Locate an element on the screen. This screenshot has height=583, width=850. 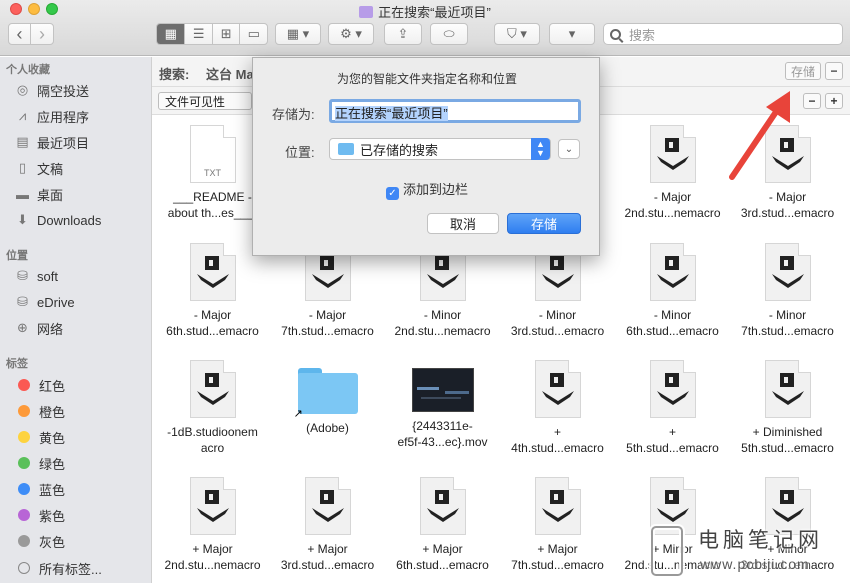
file-name: - Minor 2nd.stu...nemacro is located at coordinates (442, 323).